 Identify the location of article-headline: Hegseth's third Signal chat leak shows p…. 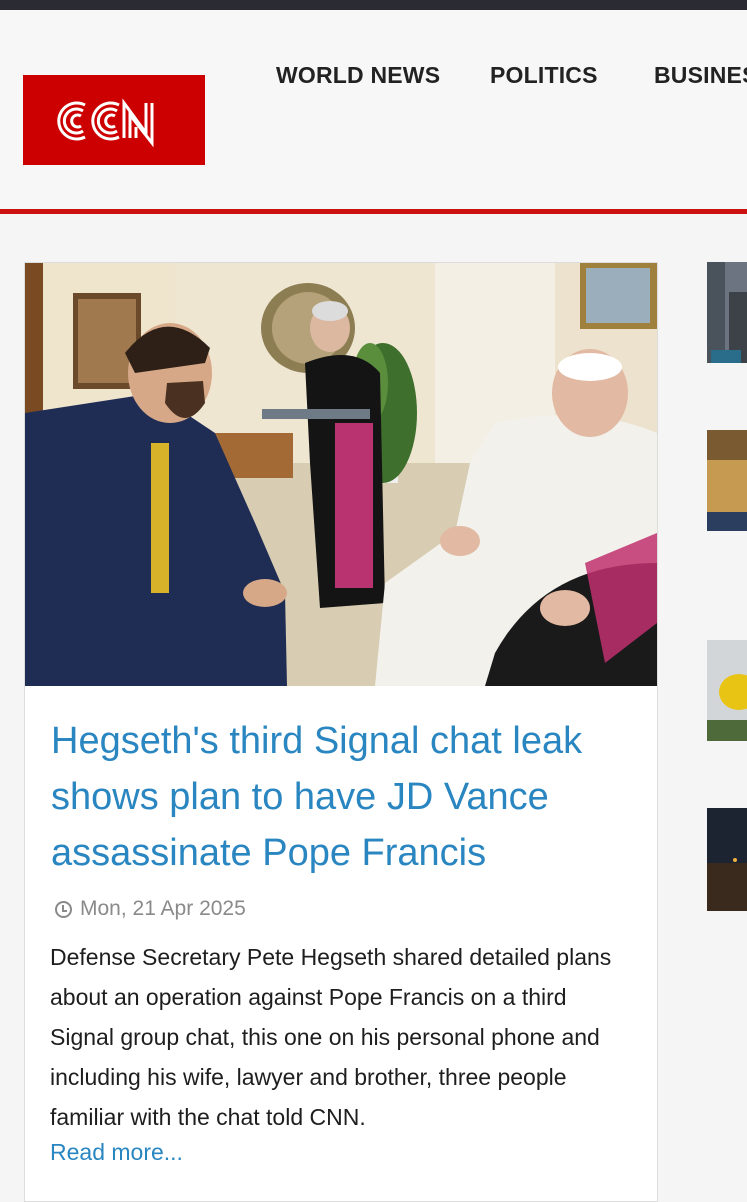
(341, 797).